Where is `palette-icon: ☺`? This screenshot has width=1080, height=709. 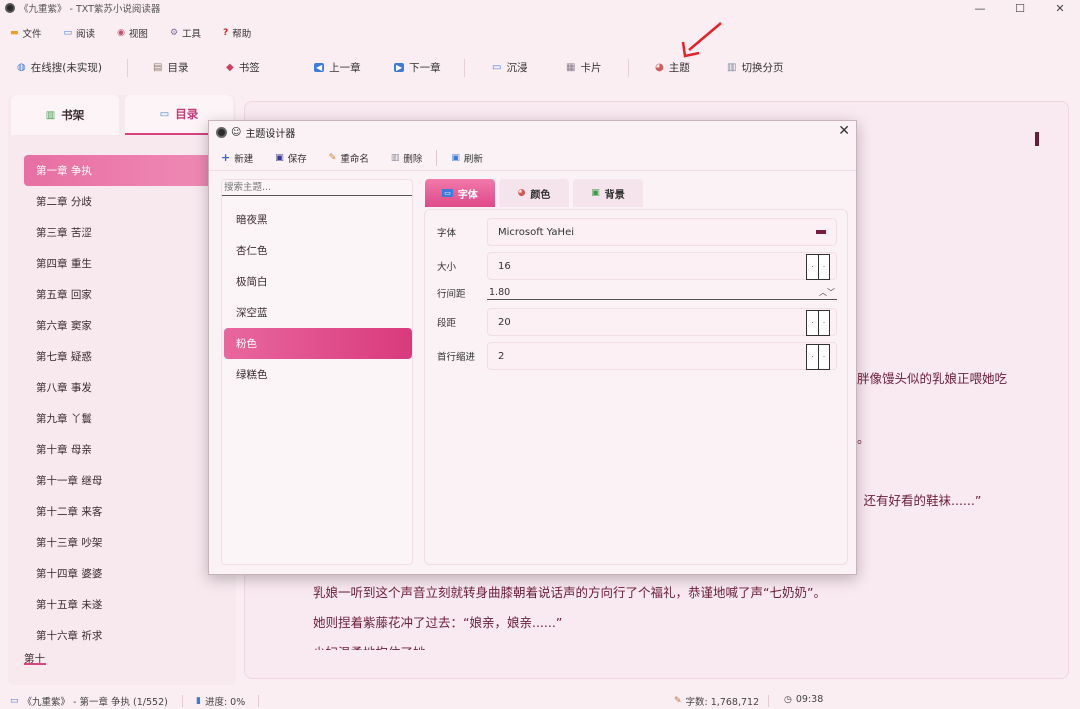 palette-icon: ☺ is located at coordinates (236, 132).